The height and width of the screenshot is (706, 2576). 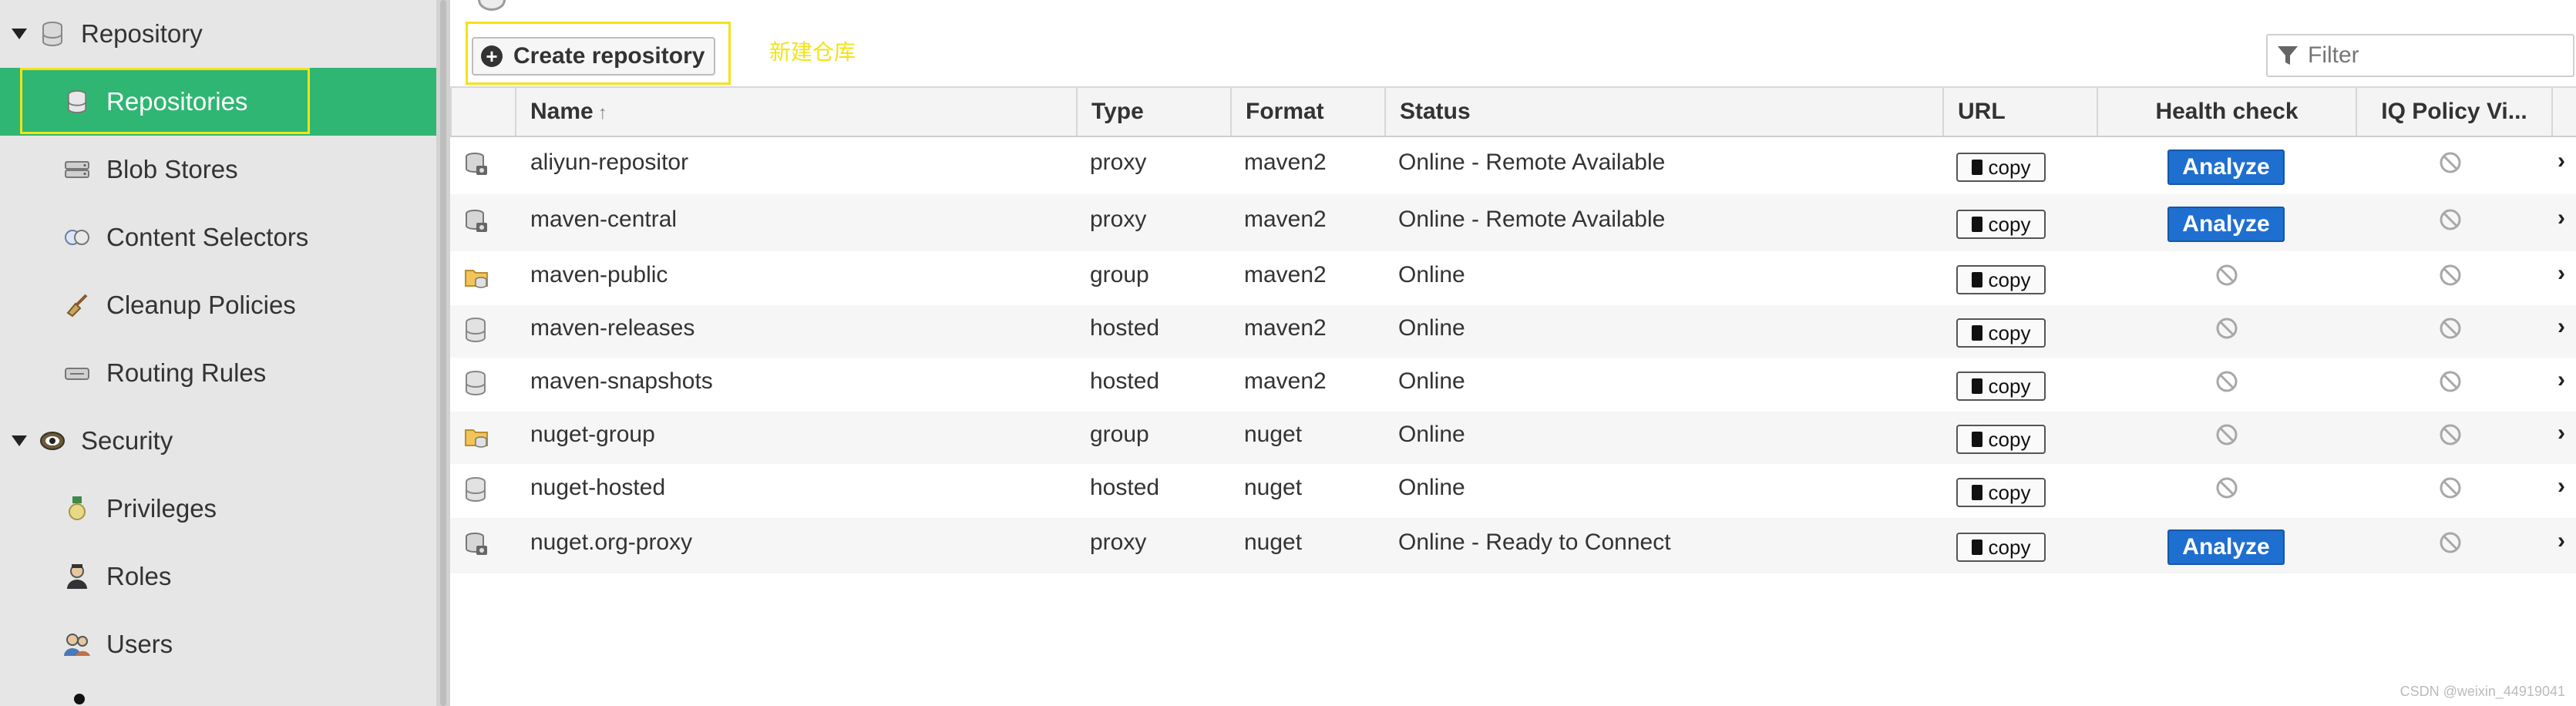 What do you see at coordinates (2019, 112) in the screenshot?
I see `column-header-url: URL` at bounding box center [2019, 112].